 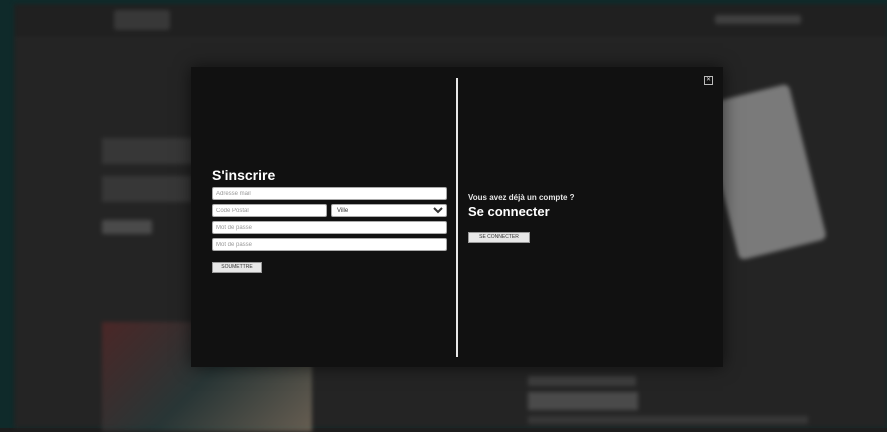 What do you see at coordinates (244, 175) in the screenshot?
I see `signup-title: S'inscrire` at bounding box center [244, 175].